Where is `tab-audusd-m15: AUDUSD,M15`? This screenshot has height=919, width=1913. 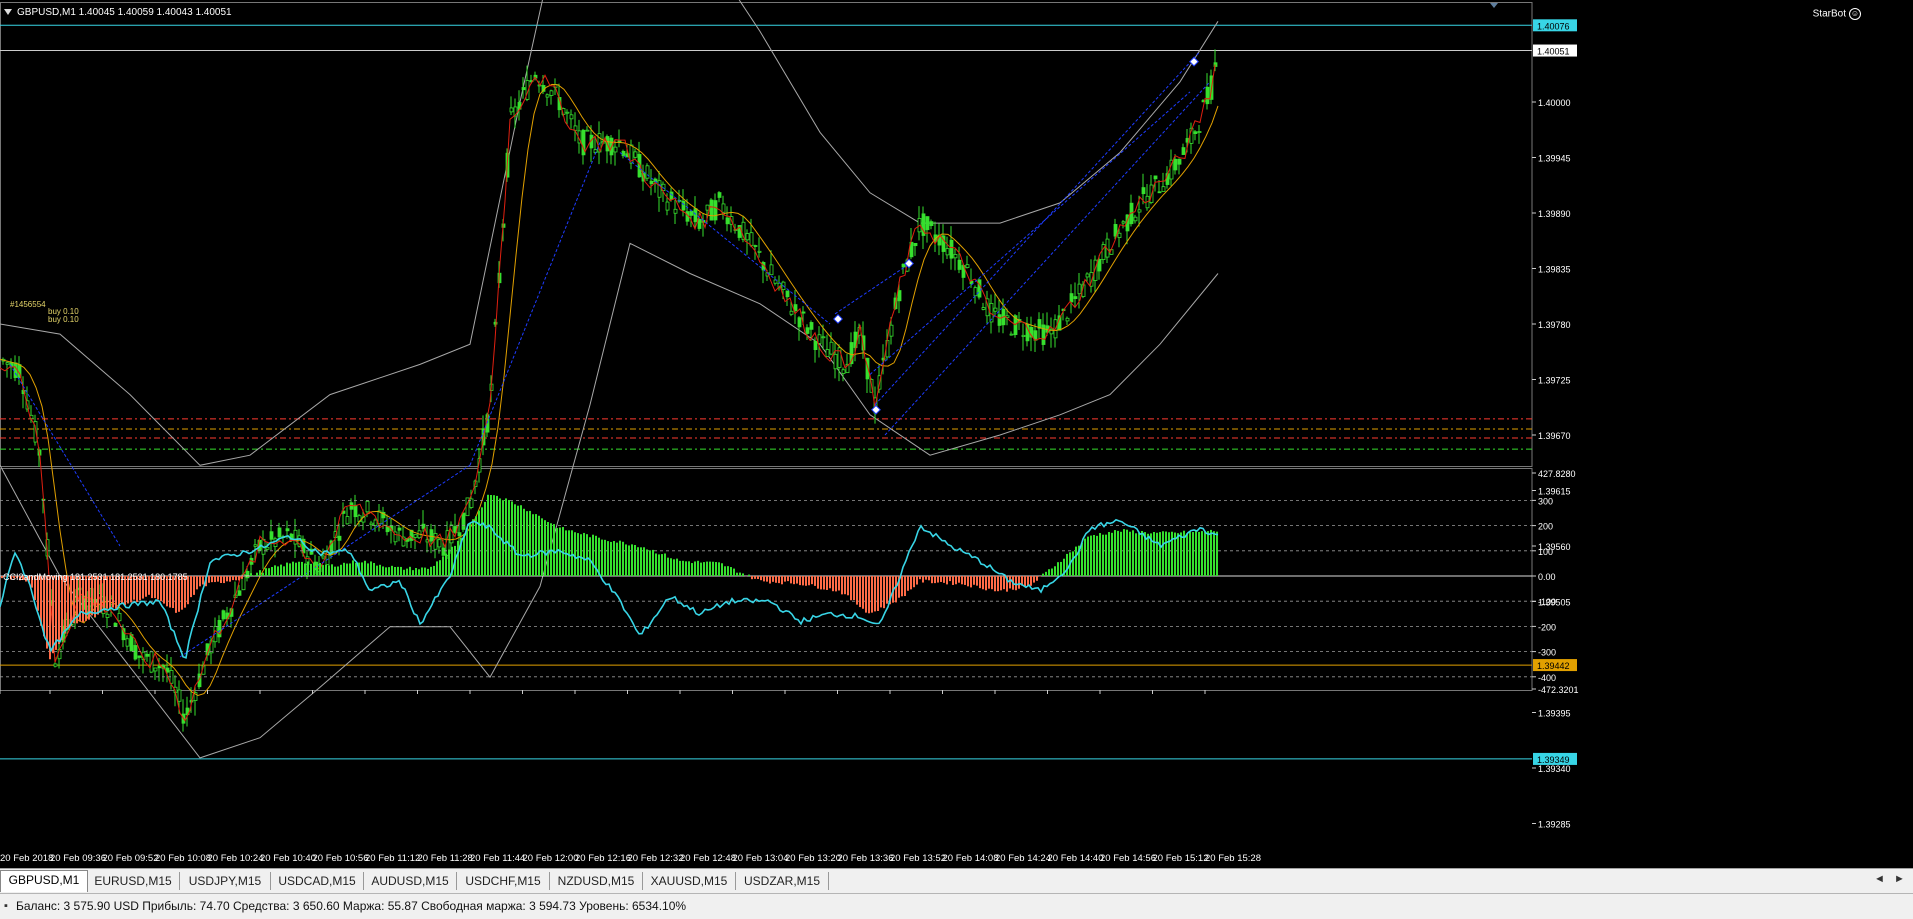 tab-audusd-m15: AUDUSD,M15 is located at coordinates (410, 881).